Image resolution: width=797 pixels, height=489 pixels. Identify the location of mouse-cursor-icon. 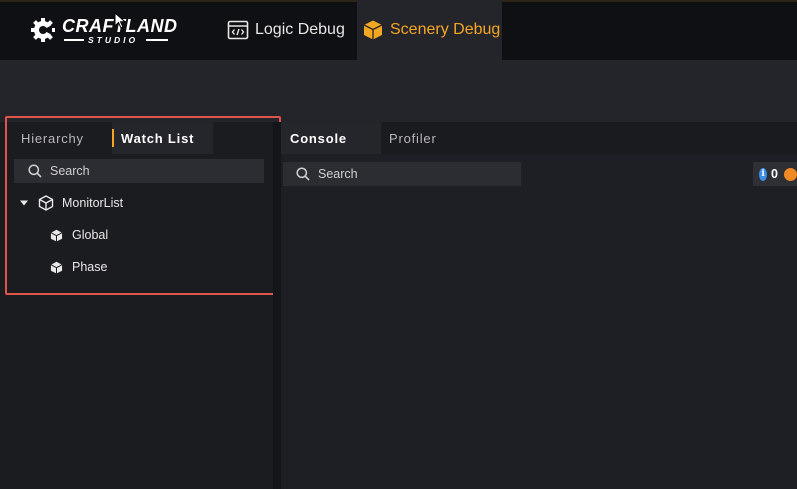
(120, 20).